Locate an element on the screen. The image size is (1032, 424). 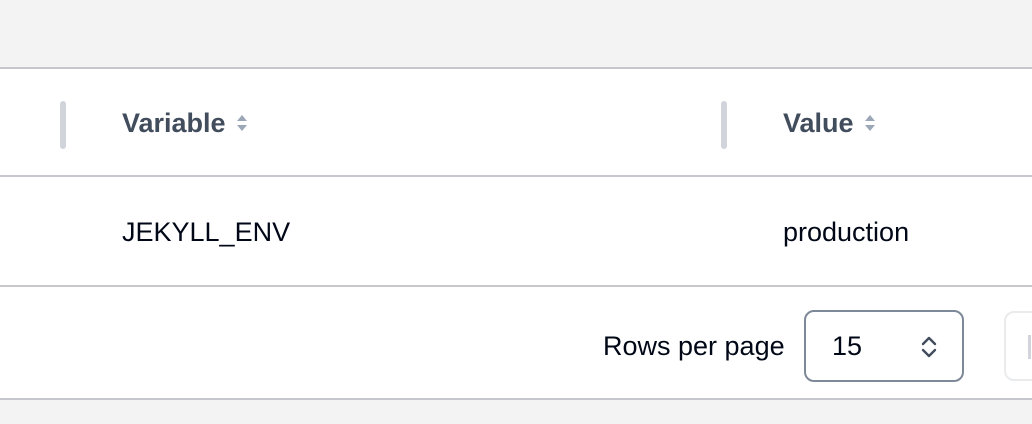
column-resizer-left is located at coordinates (63, 125).